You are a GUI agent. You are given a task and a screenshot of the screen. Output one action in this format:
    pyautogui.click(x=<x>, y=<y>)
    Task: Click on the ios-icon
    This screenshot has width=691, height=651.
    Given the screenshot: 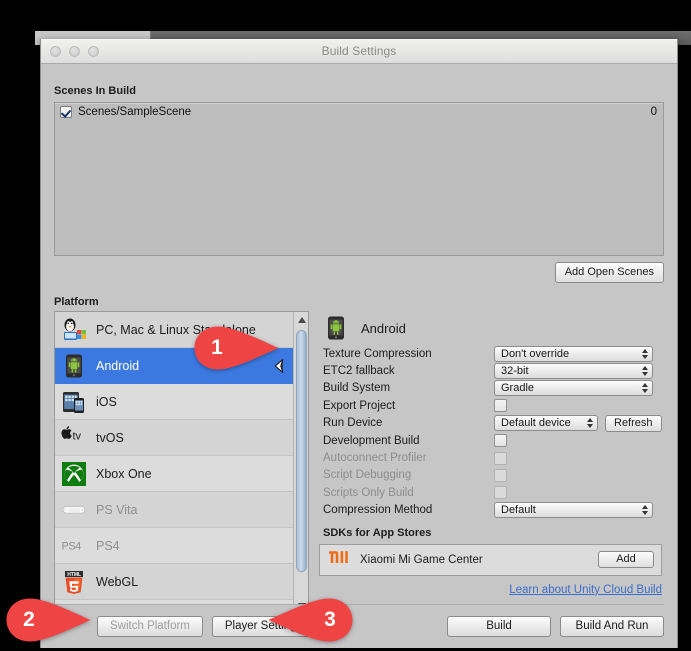 What is the action you would take?
    pyautogui.click(x=74, y=402)
    